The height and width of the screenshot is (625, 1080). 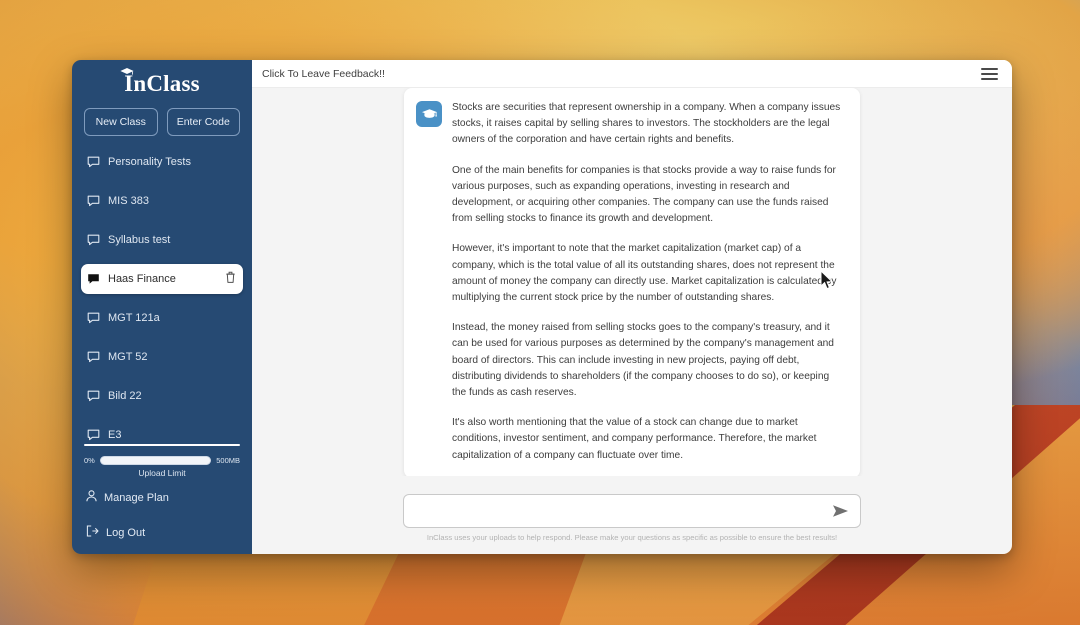 What do you see at coordinates (127, 71) in the screenshot?
I see `graduation-cap-icon` at bounding box center [127, 71].